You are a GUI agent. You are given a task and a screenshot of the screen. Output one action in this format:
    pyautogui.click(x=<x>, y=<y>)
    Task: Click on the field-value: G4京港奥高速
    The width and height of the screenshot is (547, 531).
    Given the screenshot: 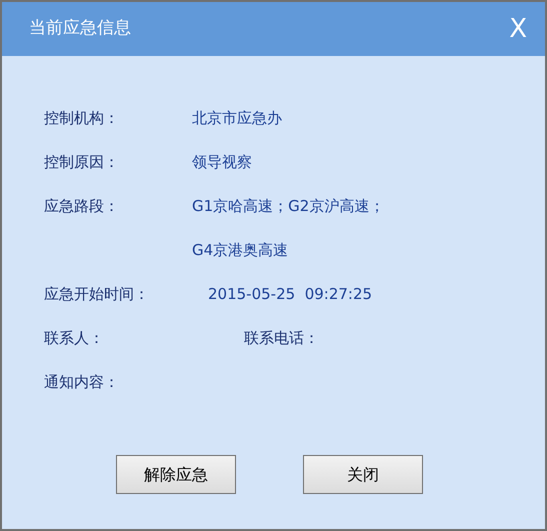 What is the action you would take?
    pyautogui.click(x=241, y=250)
    